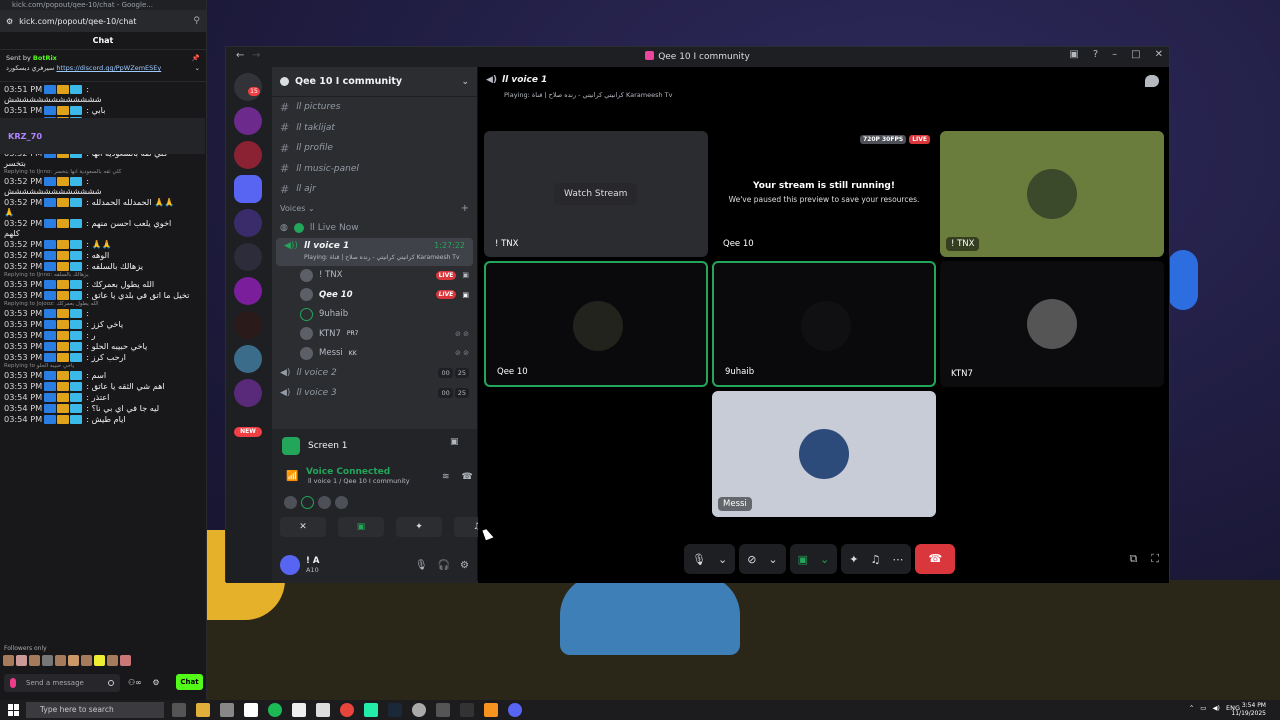 The width and height of the screenshot is (1280, 720). What do you see at coordinates (824, 454) in the screenshot?
I see `user-tile-messi: Messi` at bounding box center [824, 454].